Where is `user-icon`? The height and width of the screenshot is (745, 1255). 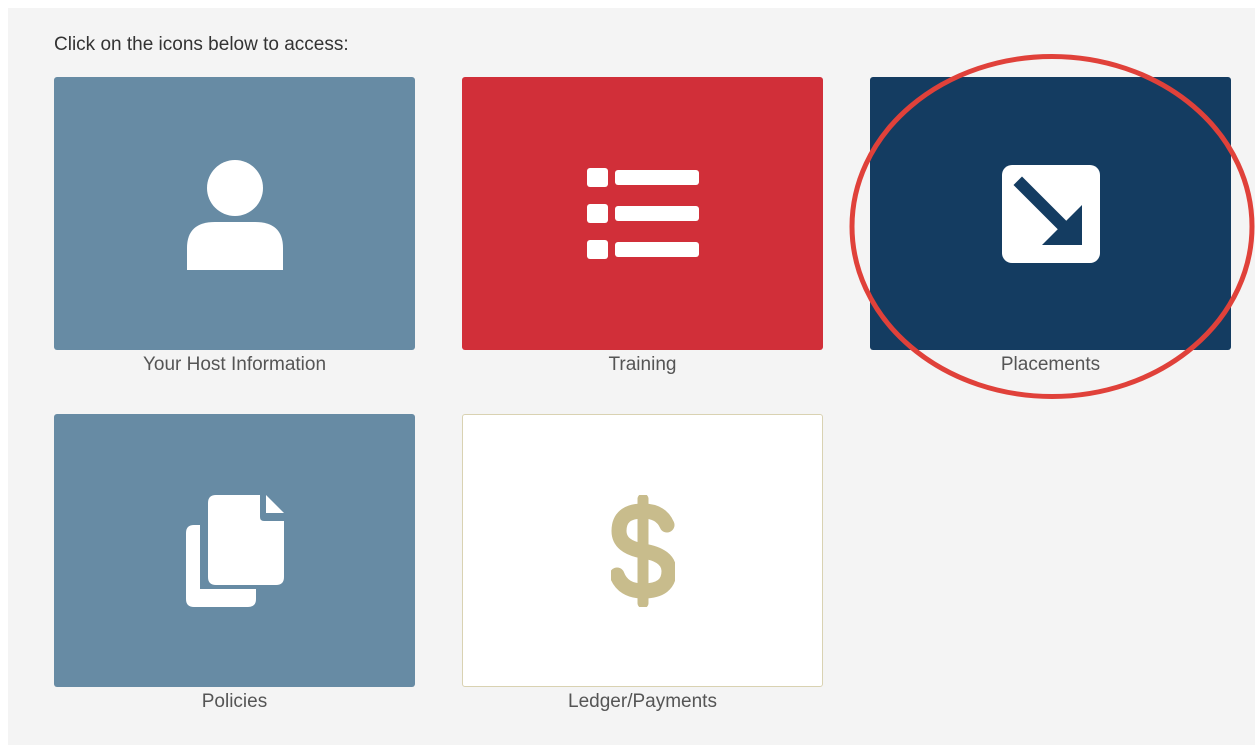 user-icon is located at coordinates (234, 214).